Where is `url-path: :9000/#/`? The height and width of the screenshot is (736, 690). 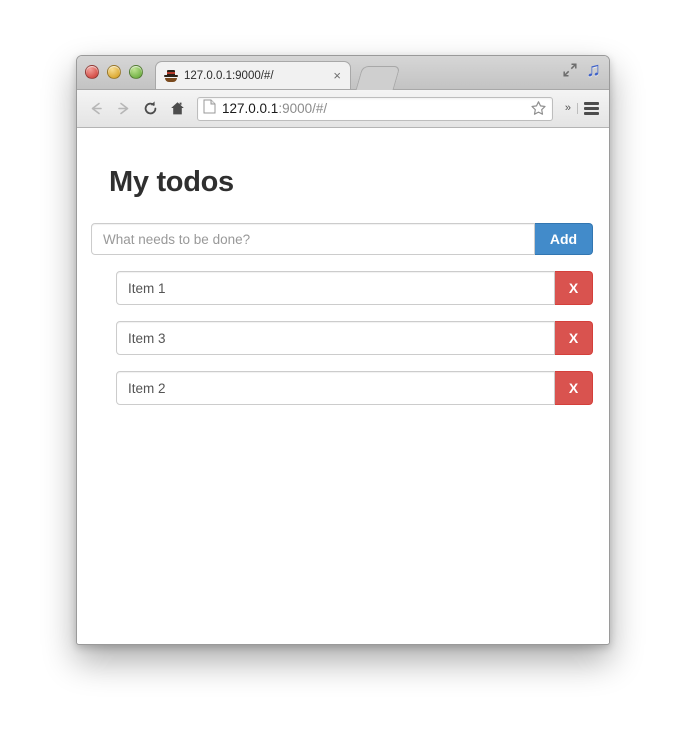 url-path: :9000/#/ is located at coordinates (303, 108).